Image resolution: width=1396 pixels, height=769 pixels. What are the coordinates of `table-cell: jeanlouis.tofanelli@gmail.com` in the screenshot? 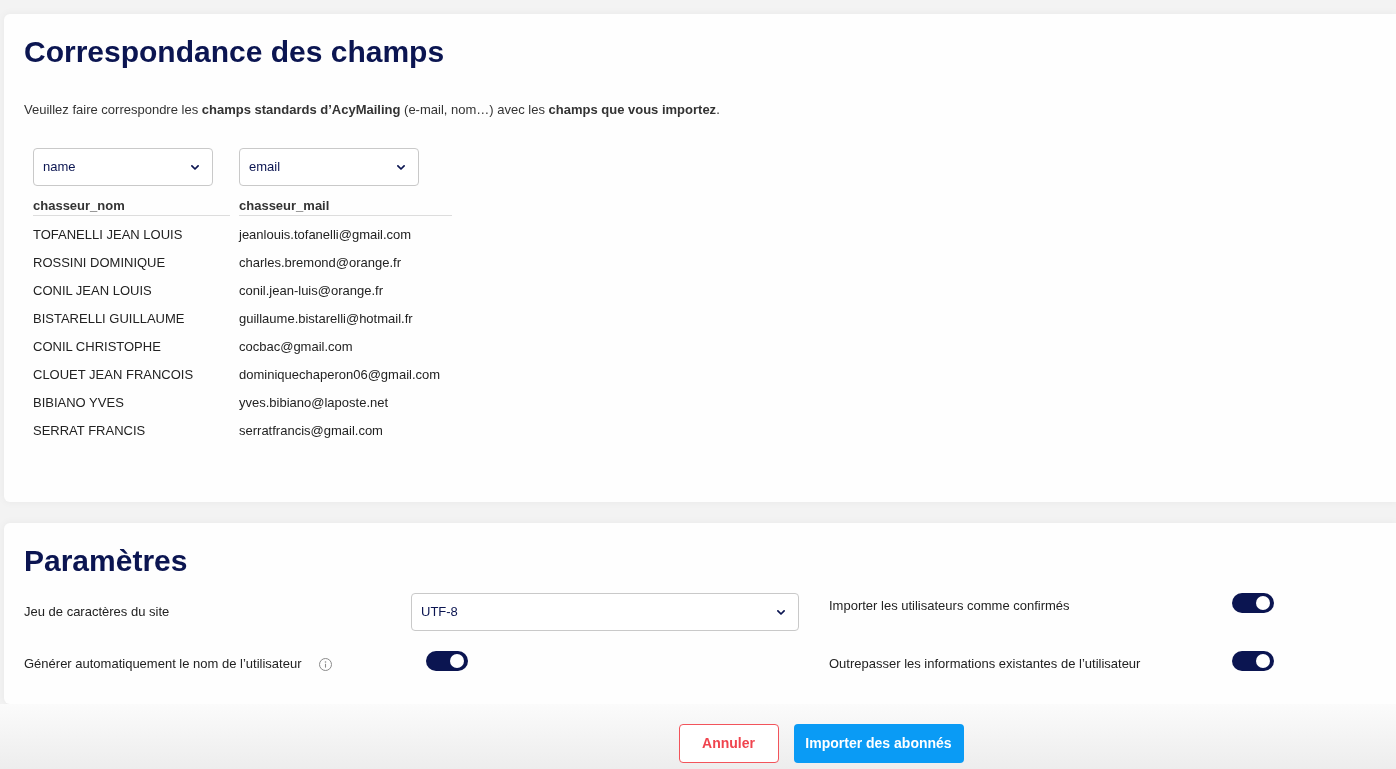 It's located at (325, 235).